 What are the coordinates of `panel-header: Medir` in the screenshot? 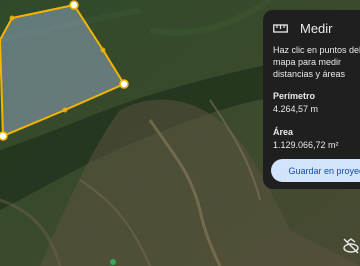 It's located at (303, 28).